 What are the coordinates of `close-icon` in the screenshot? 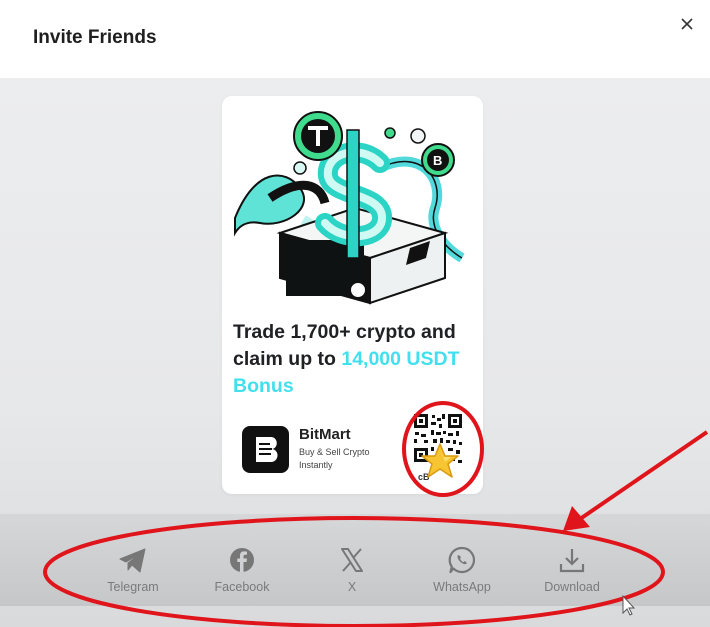 It's located at (687, 24).